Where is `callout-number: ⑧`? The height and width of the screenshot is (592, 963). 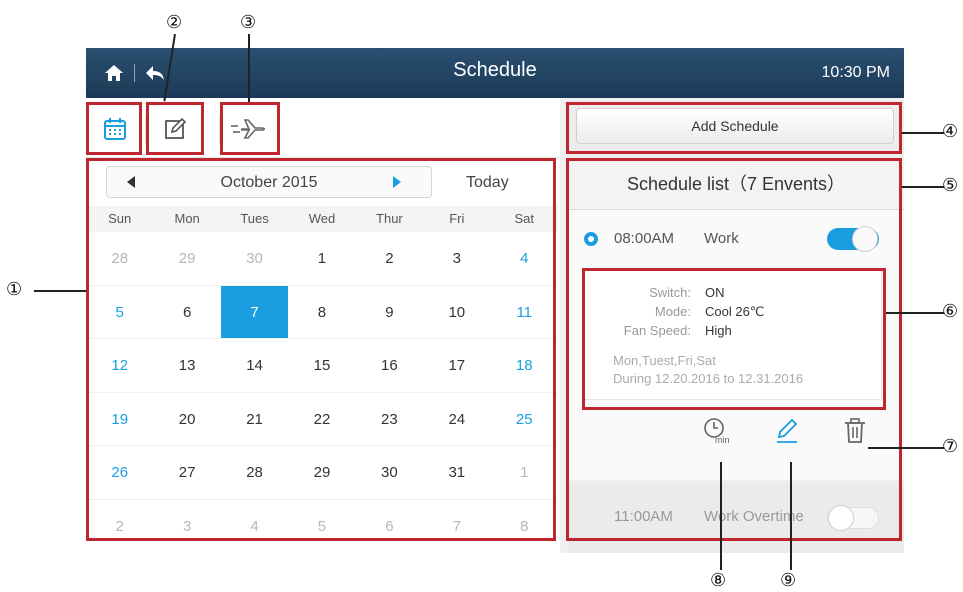 callout-number: ⑧ is located at coordinates (718, 580).